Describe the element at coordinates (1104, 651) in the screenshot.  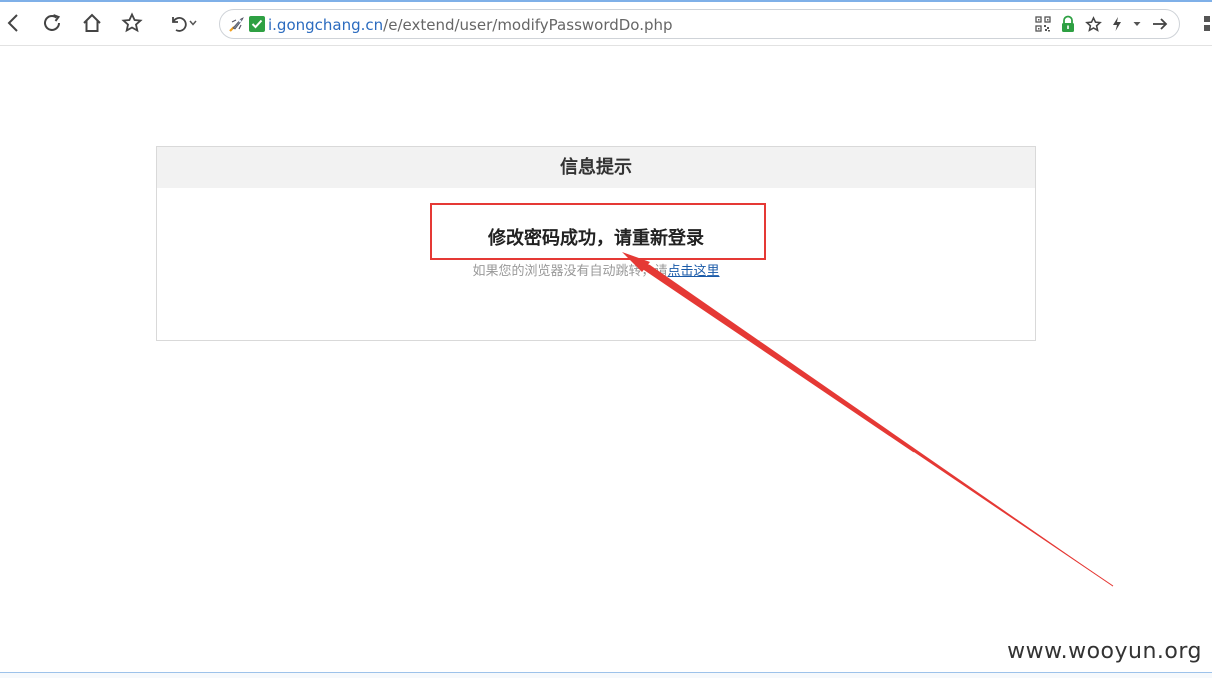
I see `watermark: www.wooyun.org` at that location.